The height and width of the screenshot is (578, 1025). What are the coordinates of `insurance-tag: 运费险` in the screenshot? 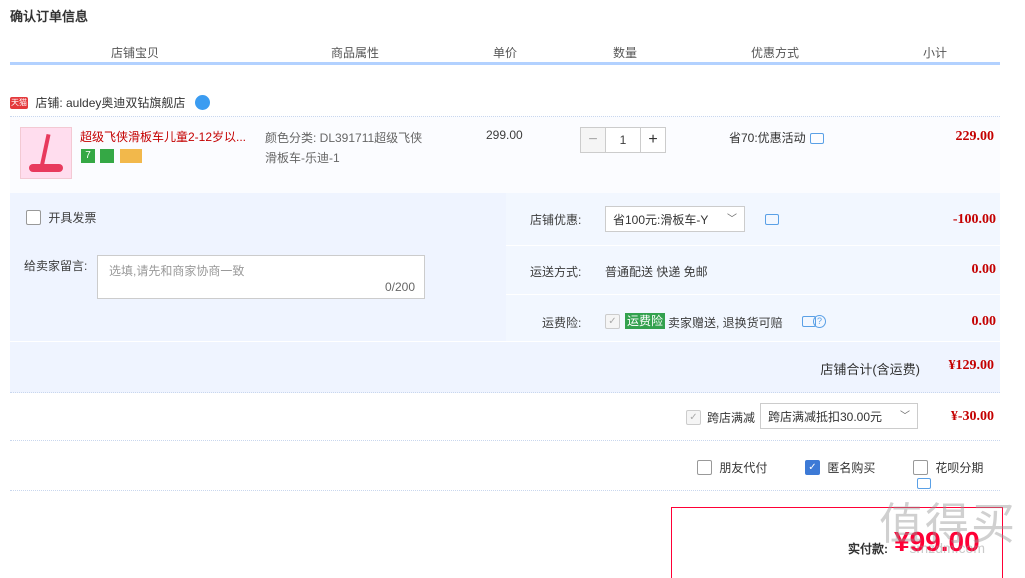 It's located at (645, 321).